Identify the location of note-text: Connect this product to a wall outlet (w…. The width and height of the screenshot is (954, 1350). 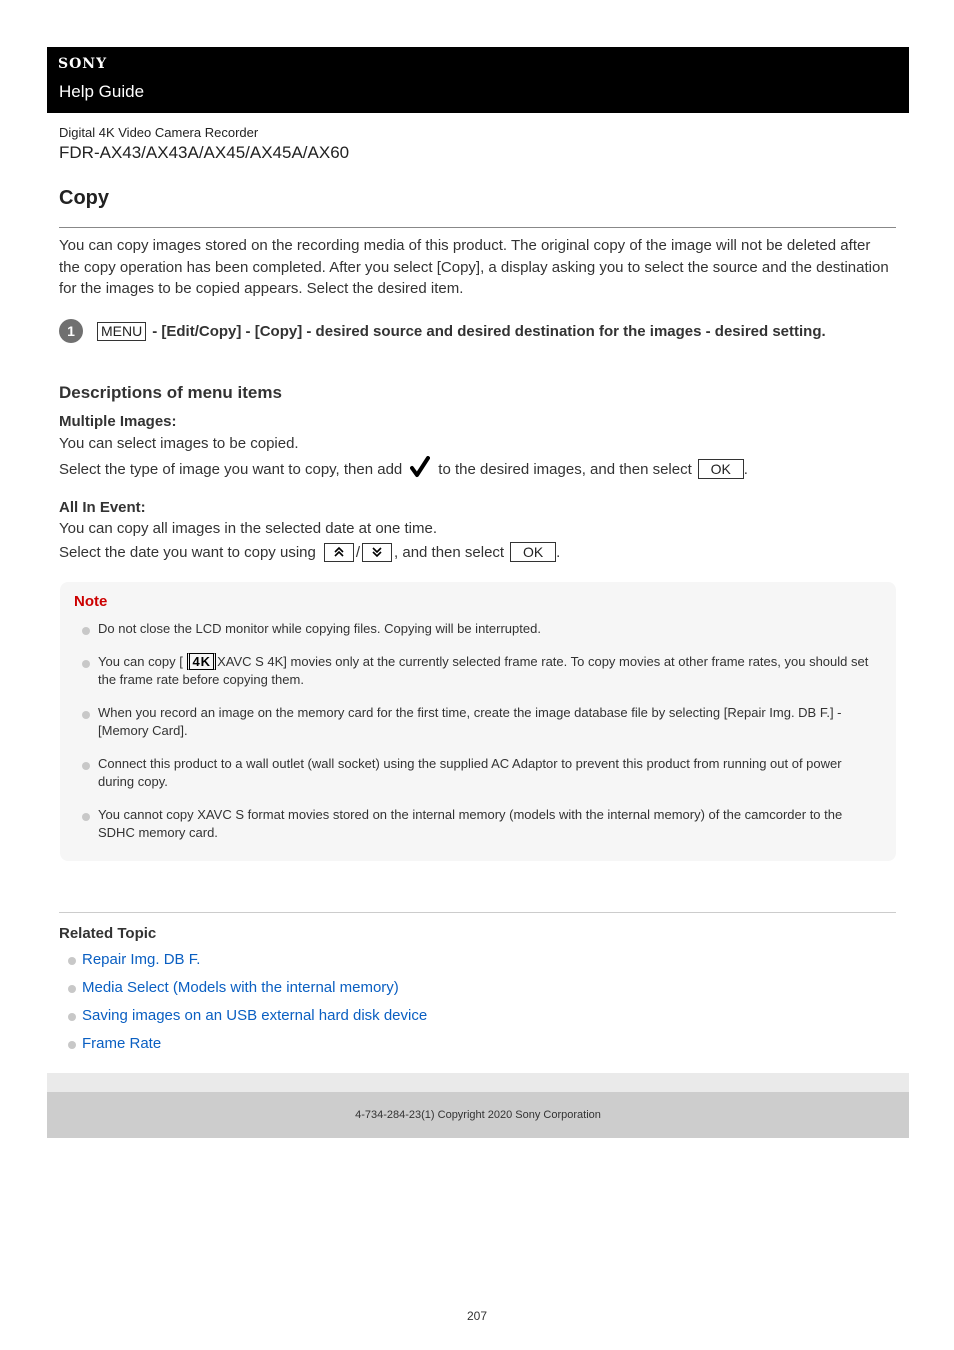
(470, 772).